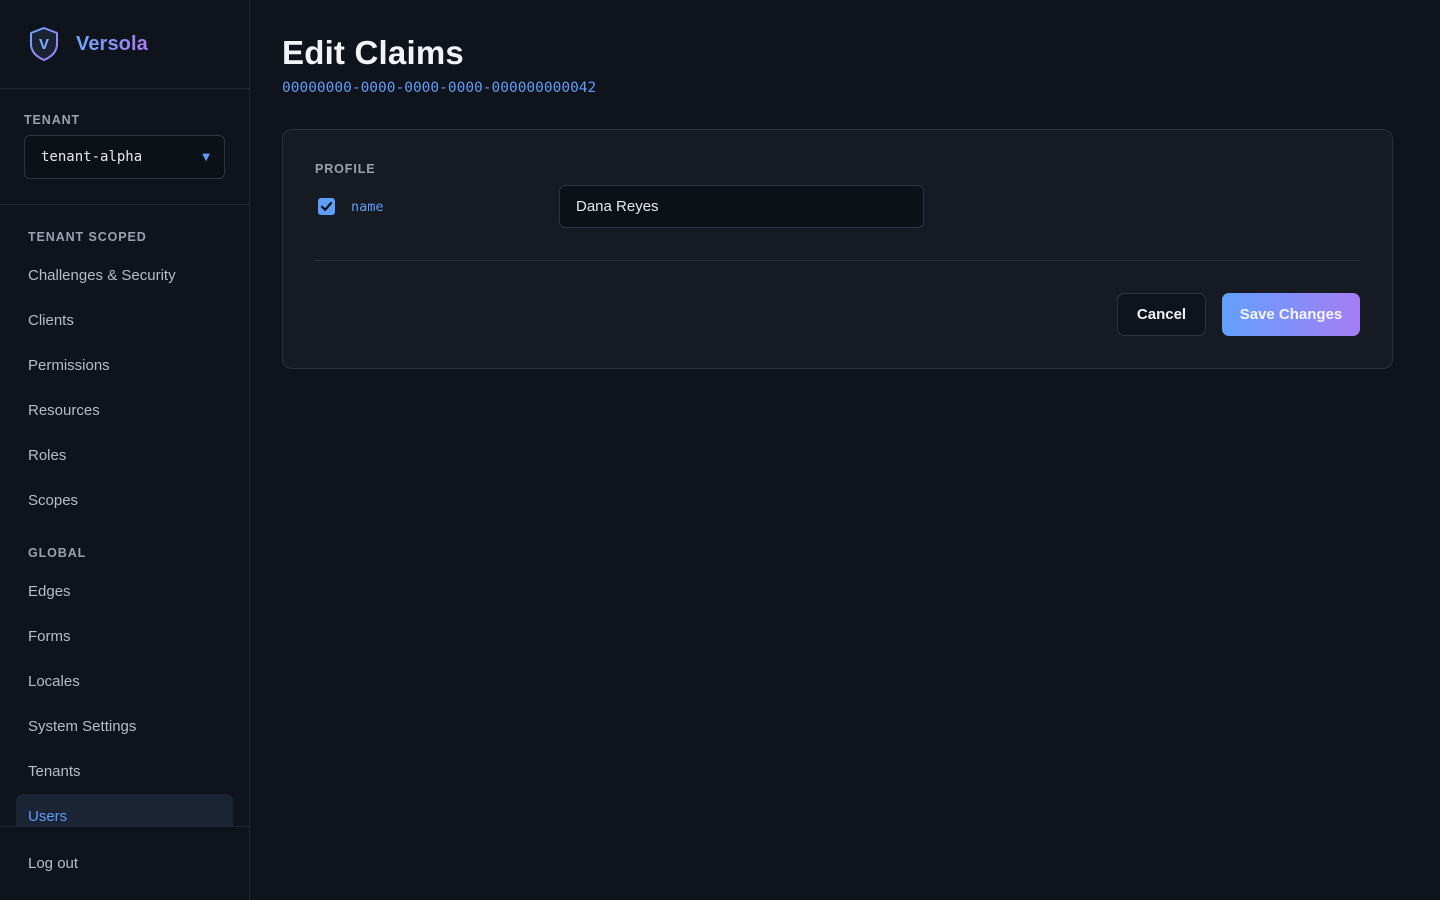 Image resolution: width=1440 pixels, height=900 pixels. What do you see at coordinates (1161, 314) in the screenshot?
I see `cancel-button: Cancel` at bounding box center [1161, 314].